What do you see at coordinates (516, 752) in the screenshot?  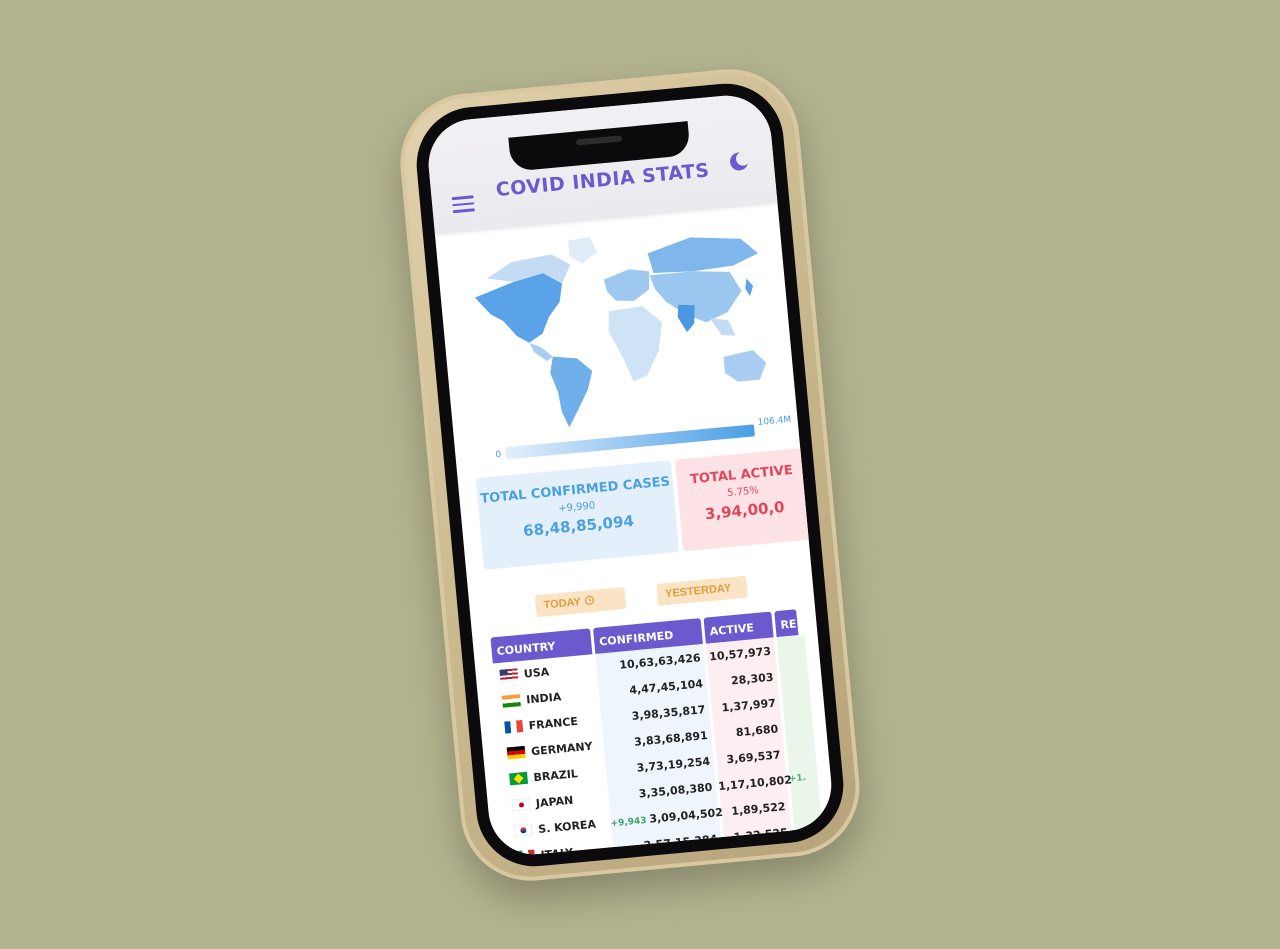 I see `flag-germany-icon` at bounding box center [516, 752].